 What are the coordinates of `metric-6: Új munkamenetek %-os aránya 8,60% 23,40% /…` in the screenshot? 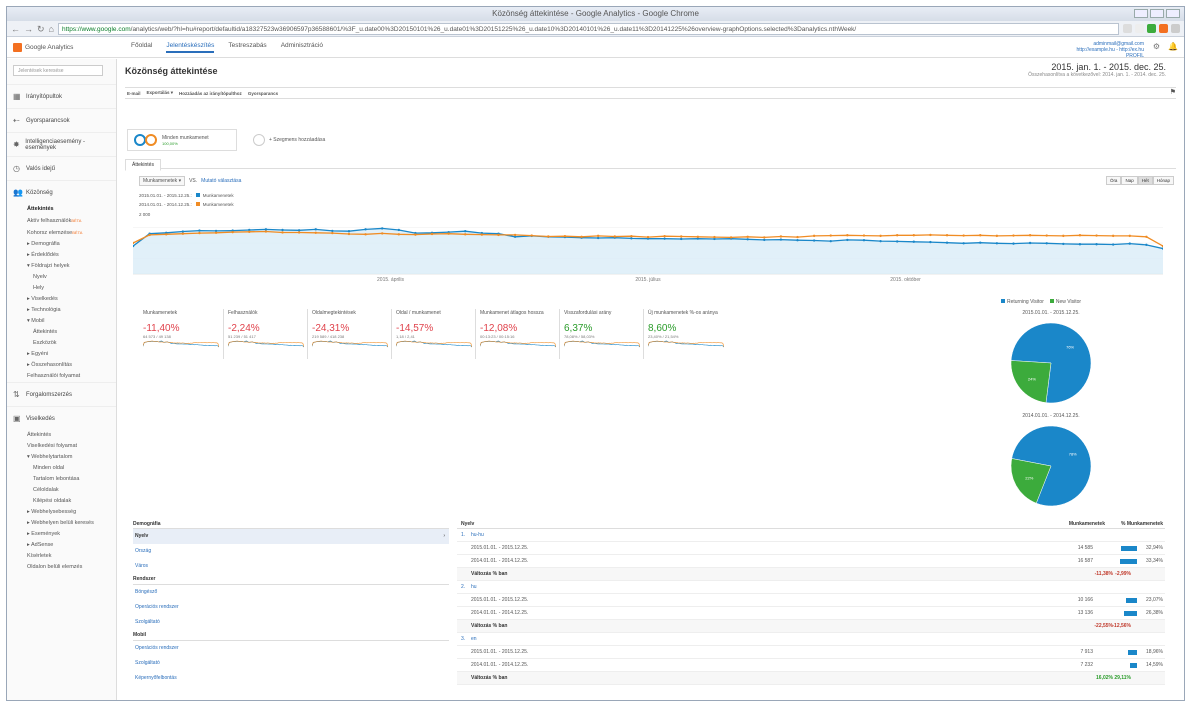 It's located at (685, 334).